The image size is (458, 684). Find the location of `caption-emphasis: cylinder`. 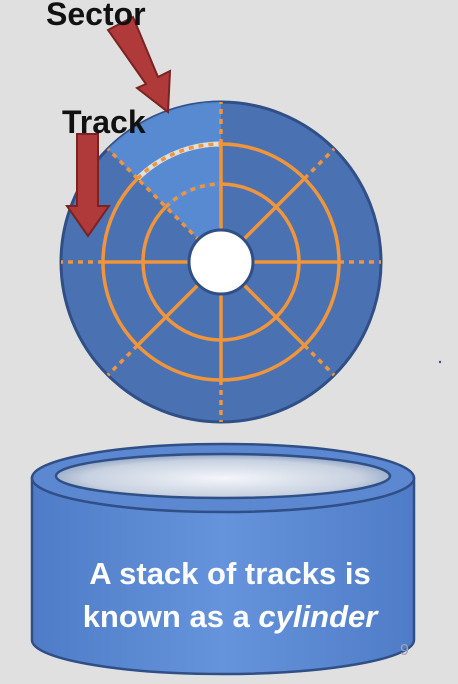

caption-emphasis: cylinder is located at coordinates (318, 616).